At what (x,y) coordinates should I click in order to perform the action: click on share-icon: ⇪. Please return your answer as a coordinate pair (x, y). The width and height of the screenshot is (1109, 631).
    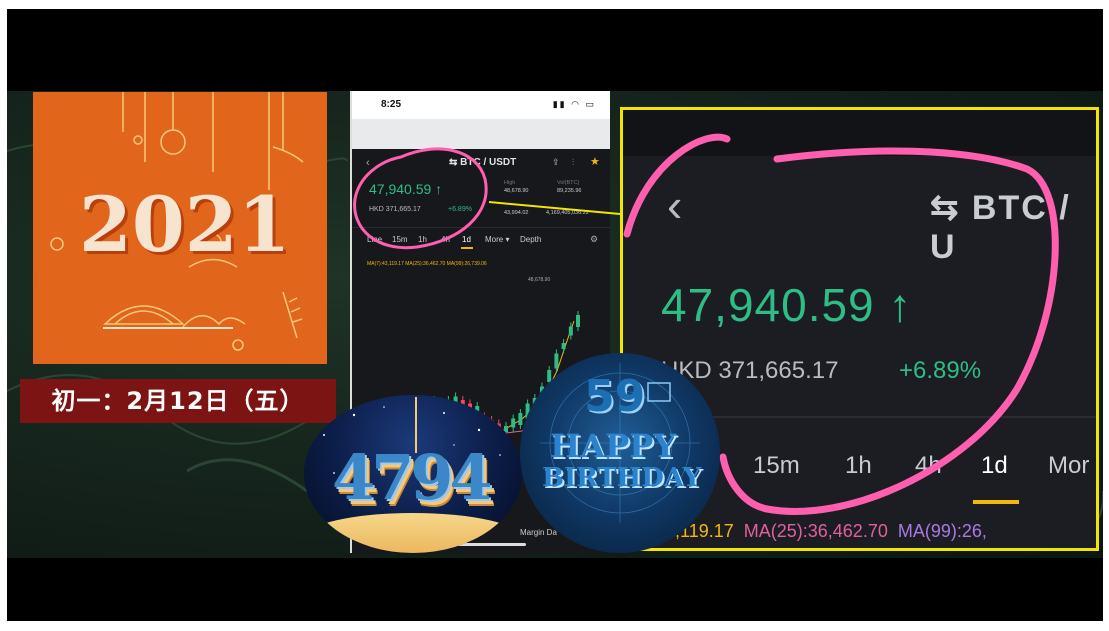
    Looking at the image, I should click on (556, 162).